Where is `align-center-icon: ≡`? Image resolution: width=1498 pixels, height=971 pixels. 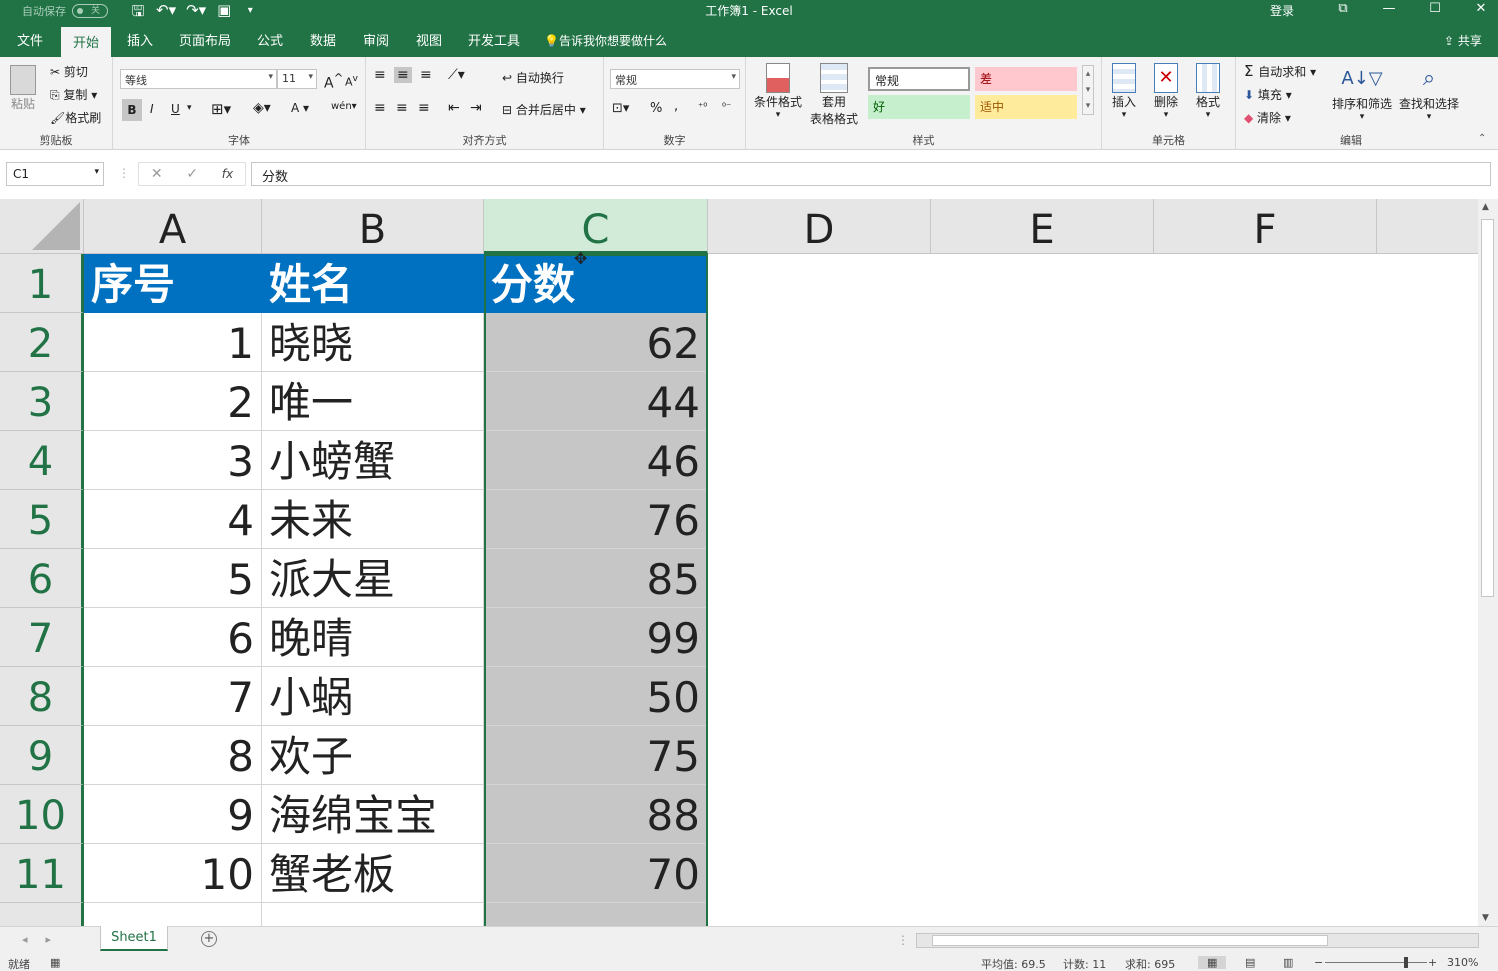 align-center-icon: ≡ is located at coordinates (402, 108).